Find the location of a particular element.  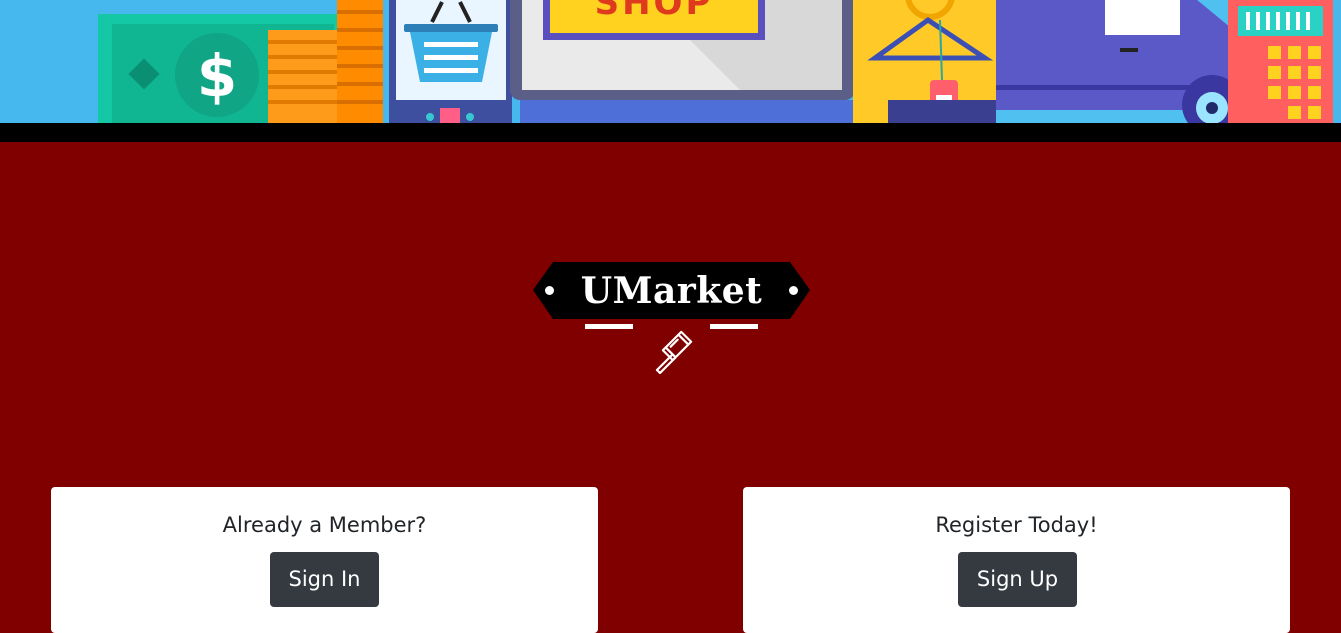

register-card: Register Today! Sign Up is located at coordinates (1016, 560).